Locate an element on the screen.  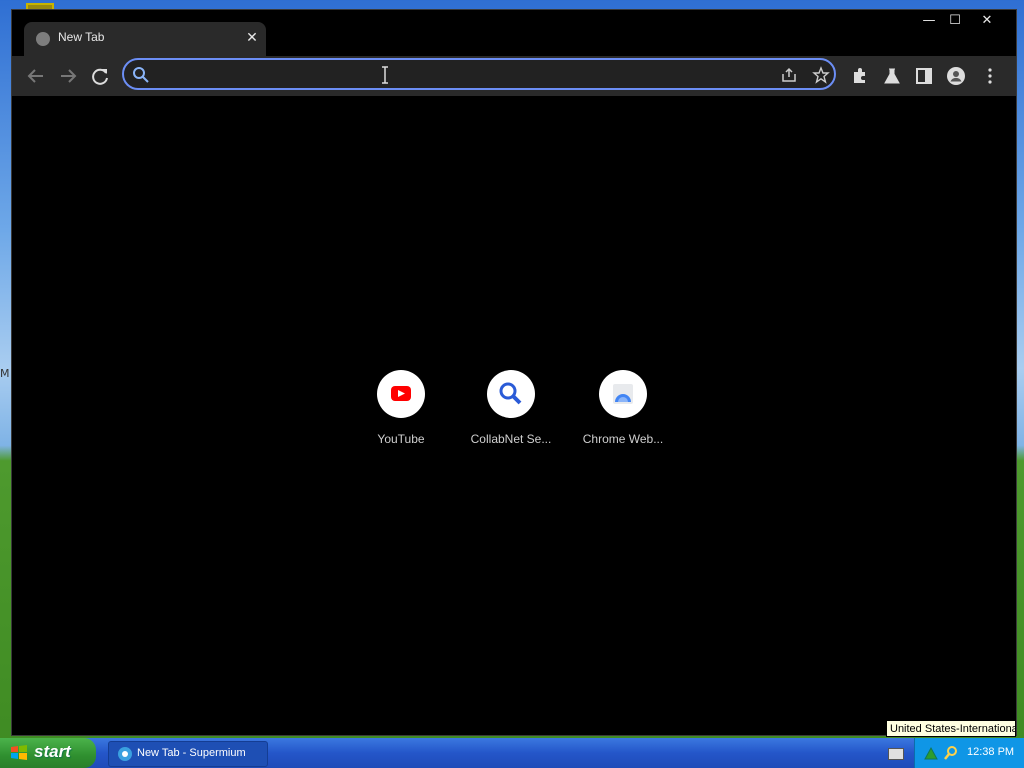
extensions-puzzle-icon is located at coordinates (860, 76).